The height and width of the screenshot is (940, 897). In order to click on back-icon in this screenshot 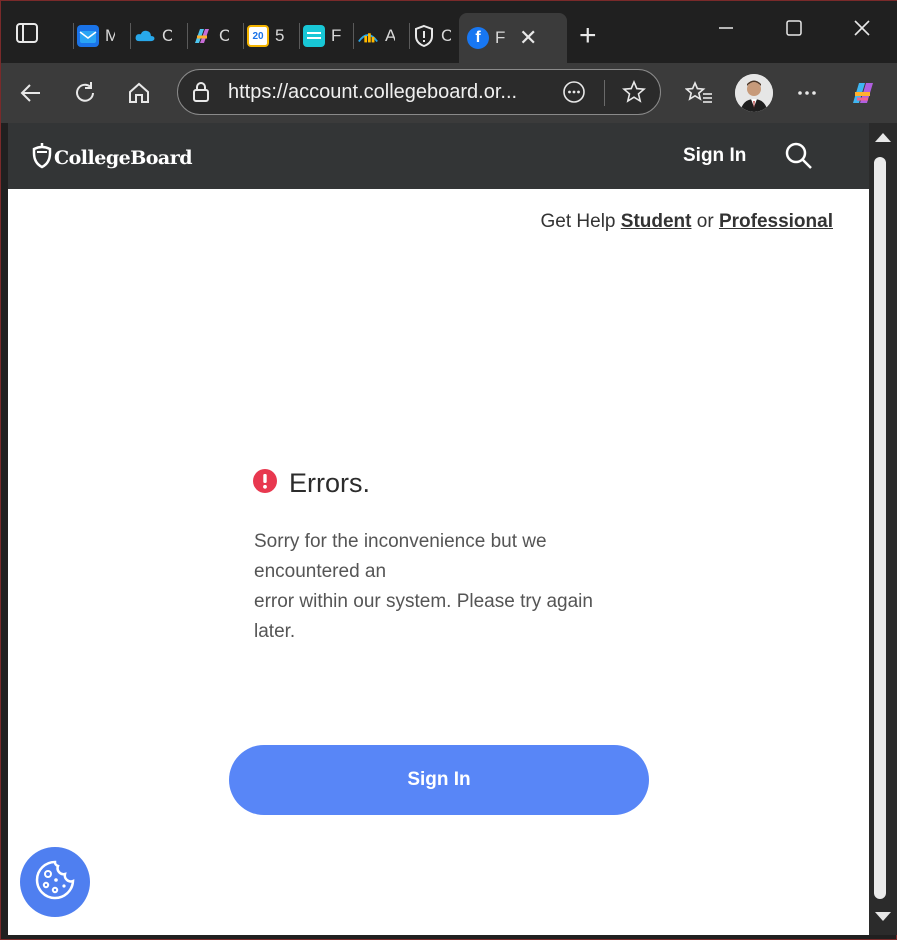, I will do `click(31, 93)`.